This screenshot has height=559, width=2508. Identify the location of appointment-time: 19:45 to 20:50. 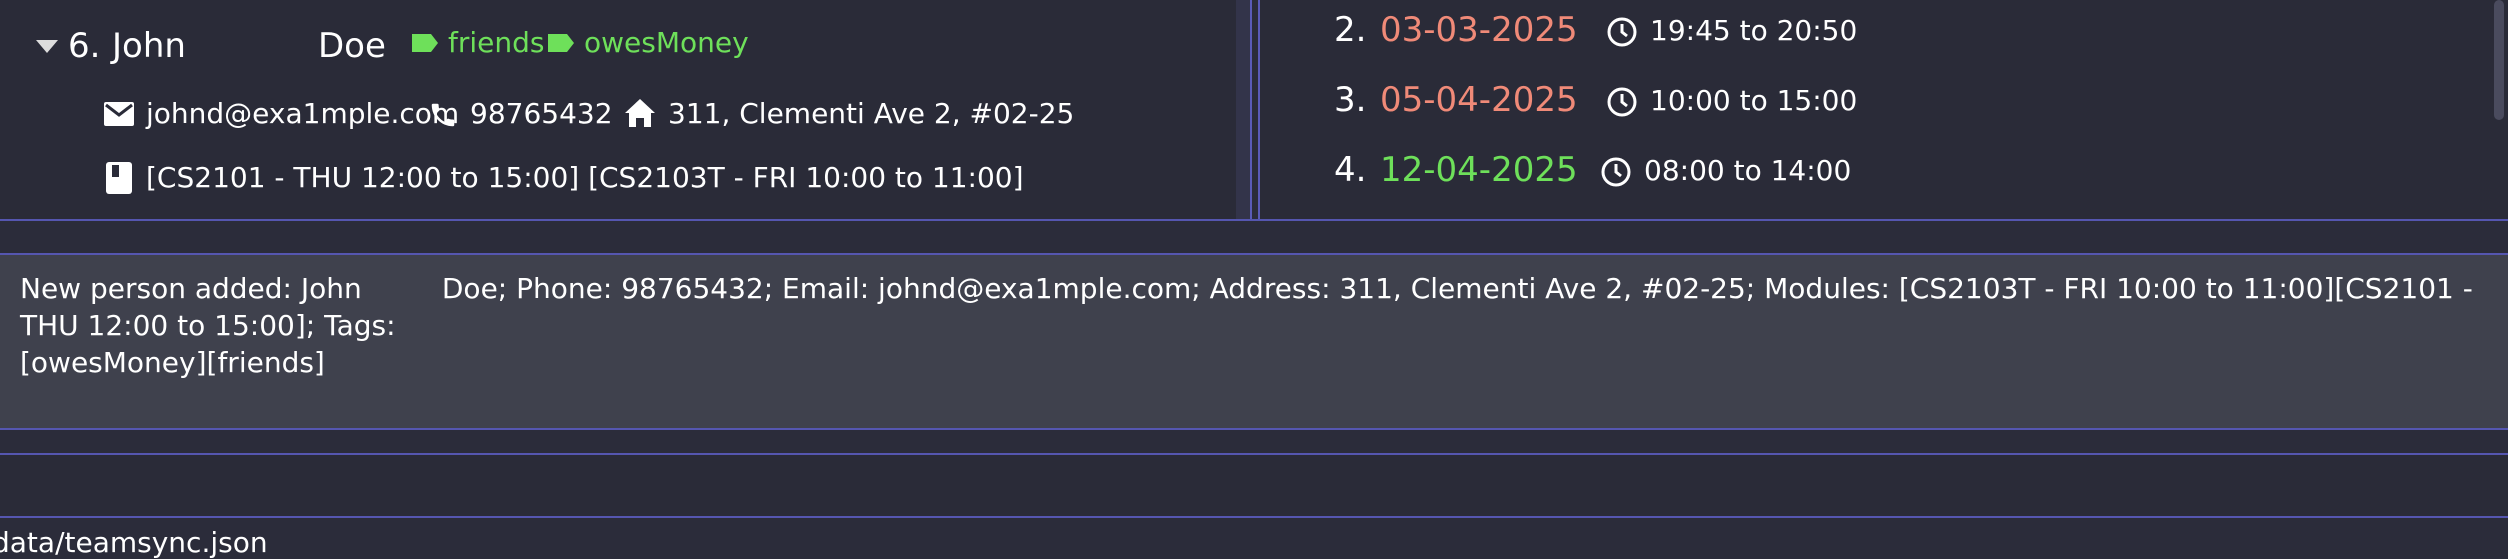
(1754, 30).